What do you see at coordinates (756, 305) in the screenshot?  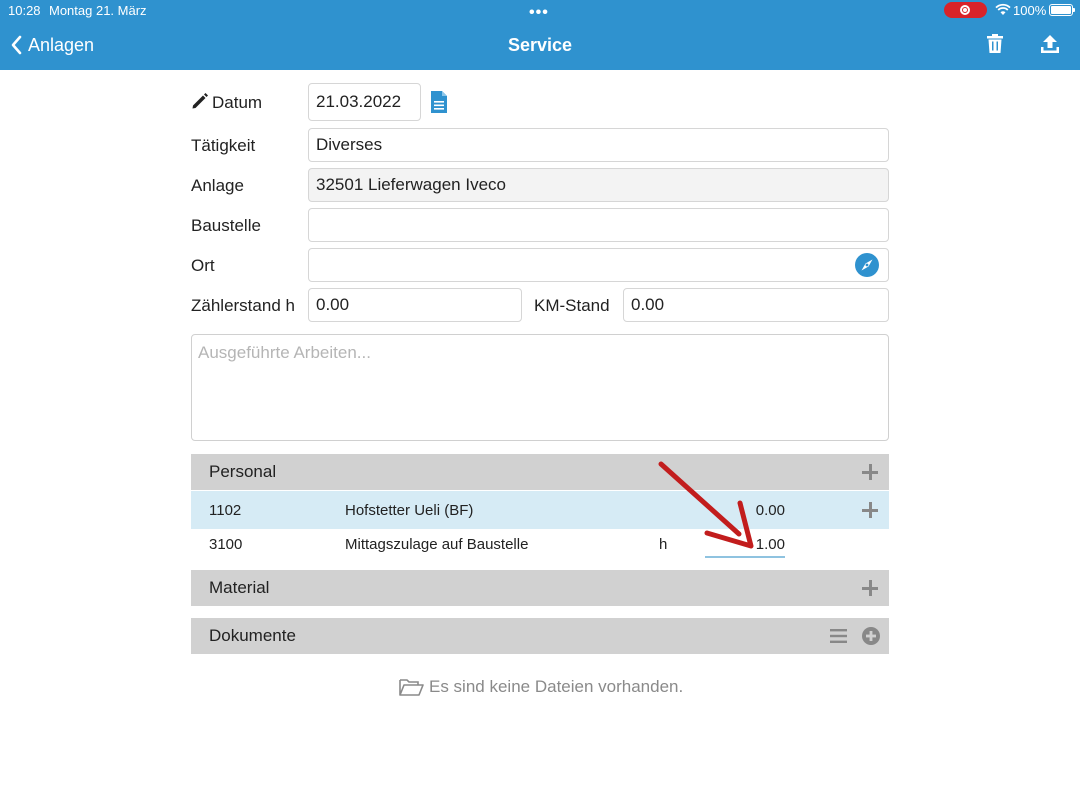 I see `km-stand-field: 0.00` at bounding box center [756, 305].